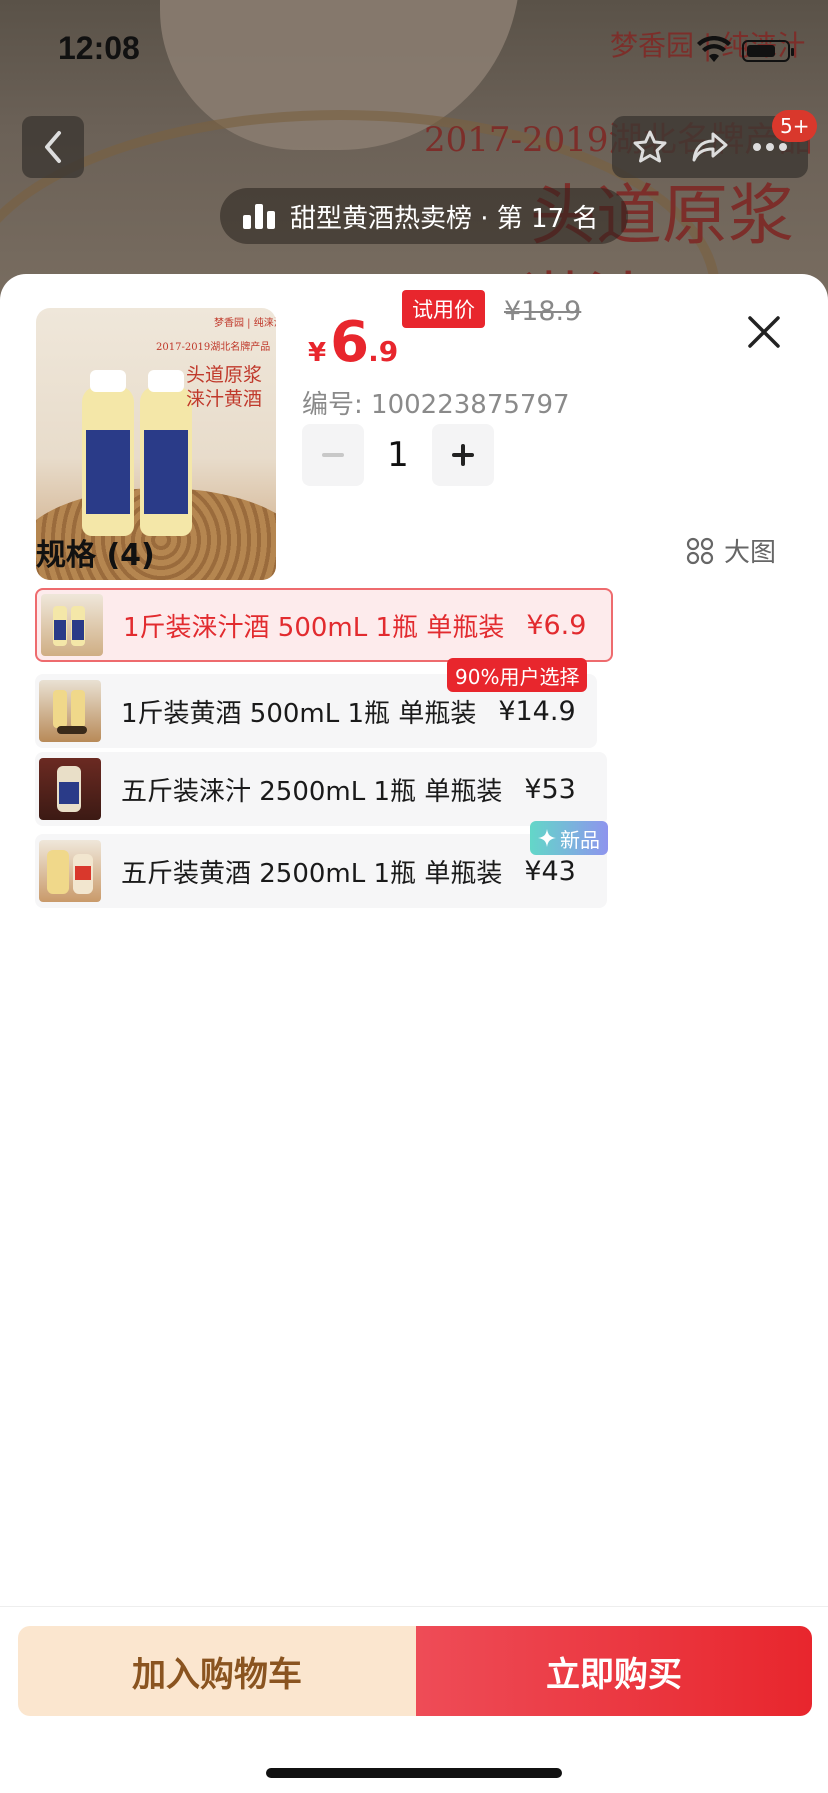 The image size is (828, 1793). What do you see at coordinates (314, 627) in the screenshot?
I see `spec-option-name: 1斤装涞汁酒 500mL 1瓶 单瓶装` at bounding box center [314, 627].